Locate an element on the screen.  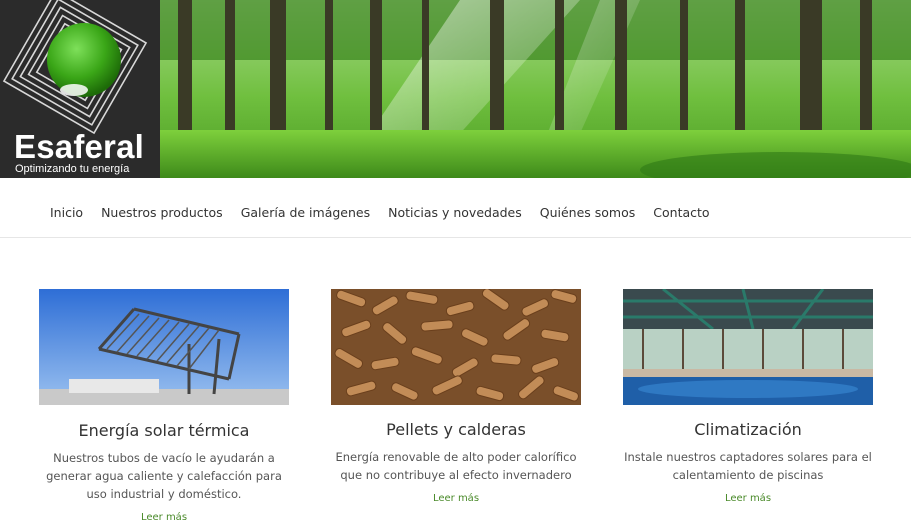
card-title: Pellets y calderas is located at coordinates (456, 429).